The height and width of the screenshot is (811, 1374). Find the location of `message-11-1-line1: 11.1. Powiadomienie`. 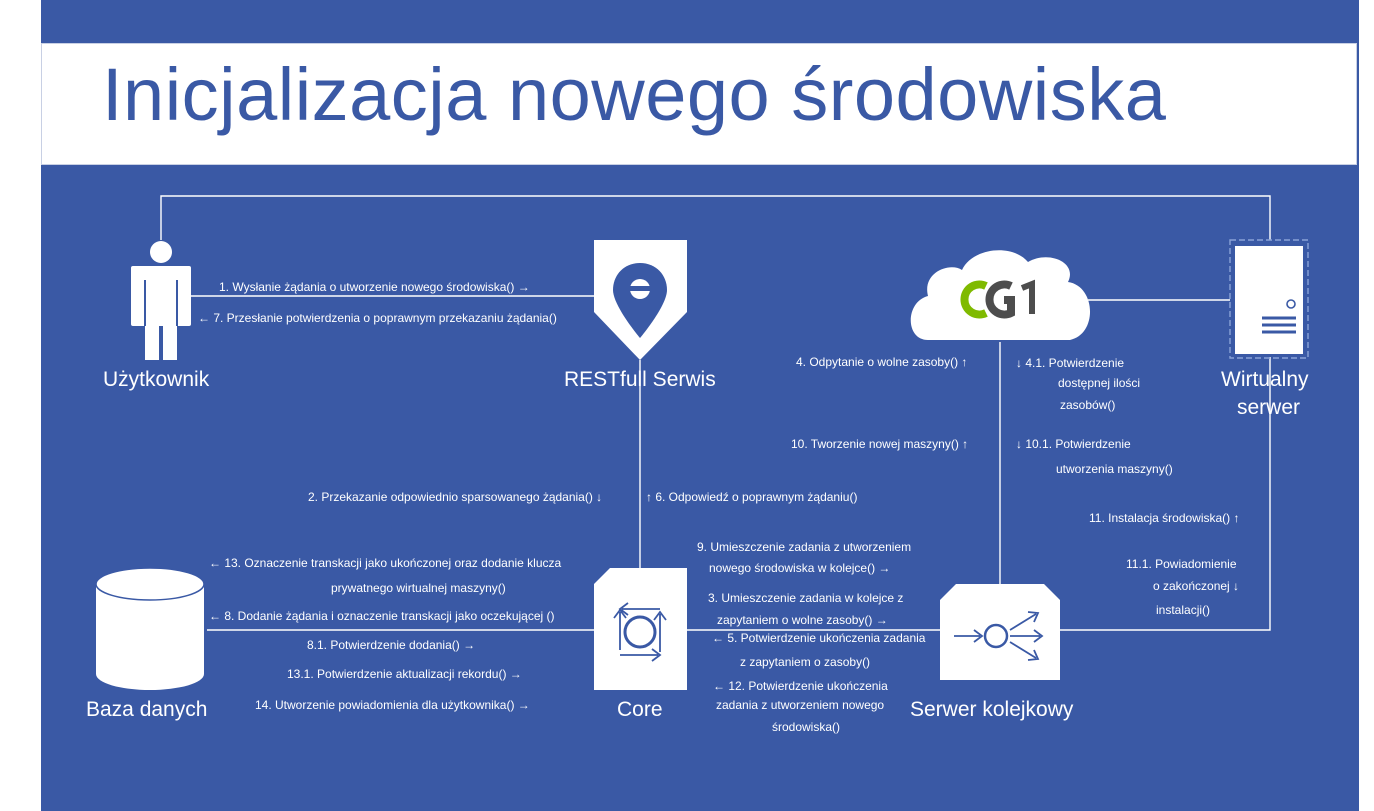

message-11-1-line1: 11.1. Powiadomienie is located at coordinates (1181, 564).